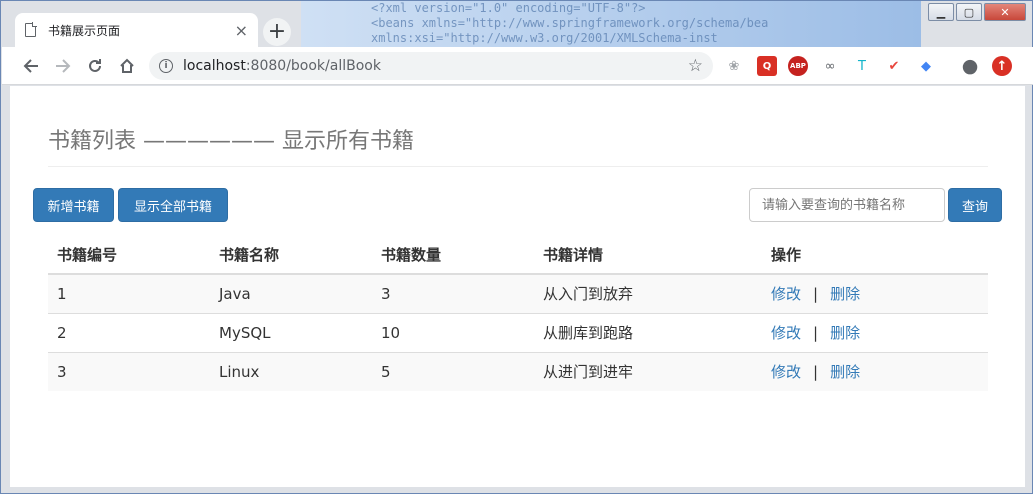  Describe the element at coordinates (648, 255) in the screenshot. I see `header-book-detail: 书籍详情` at that location.